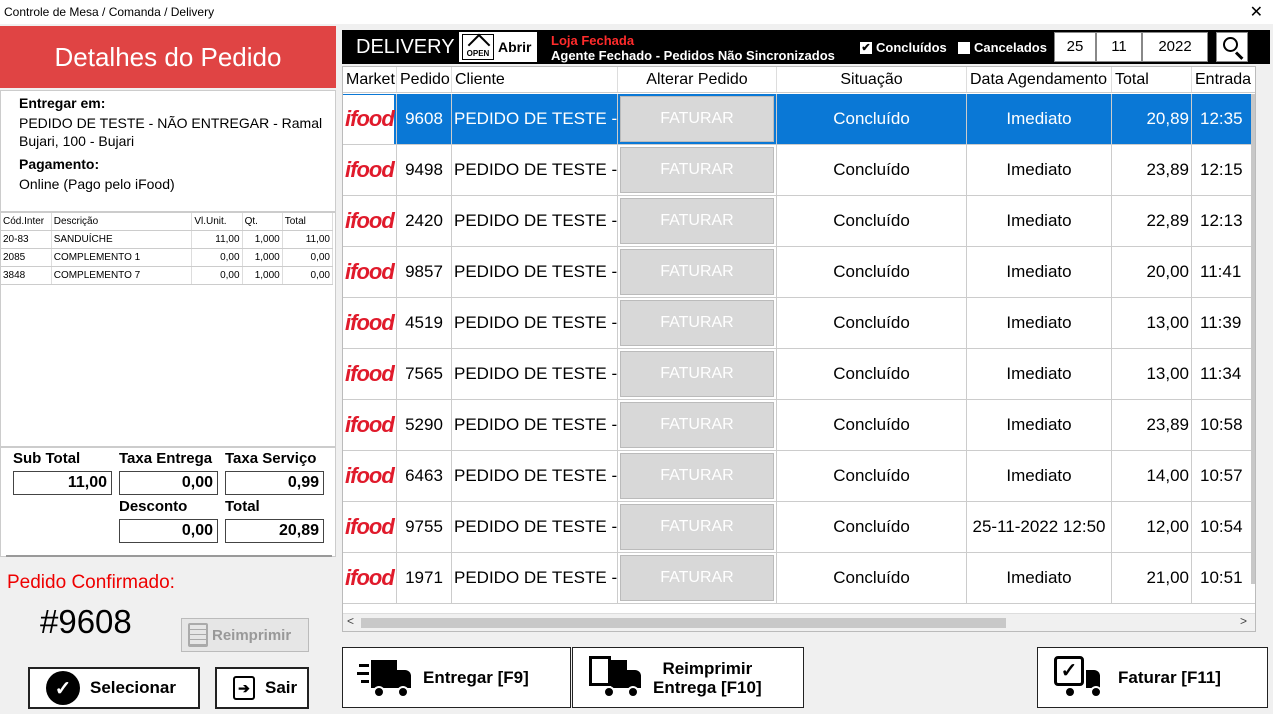 The height and width of the screenshot is (714, 1273). What do you see at coordinates (59, 164) in the screenshot?
I see `payment-label: Pagamento:` at bounding box center [59, 164].